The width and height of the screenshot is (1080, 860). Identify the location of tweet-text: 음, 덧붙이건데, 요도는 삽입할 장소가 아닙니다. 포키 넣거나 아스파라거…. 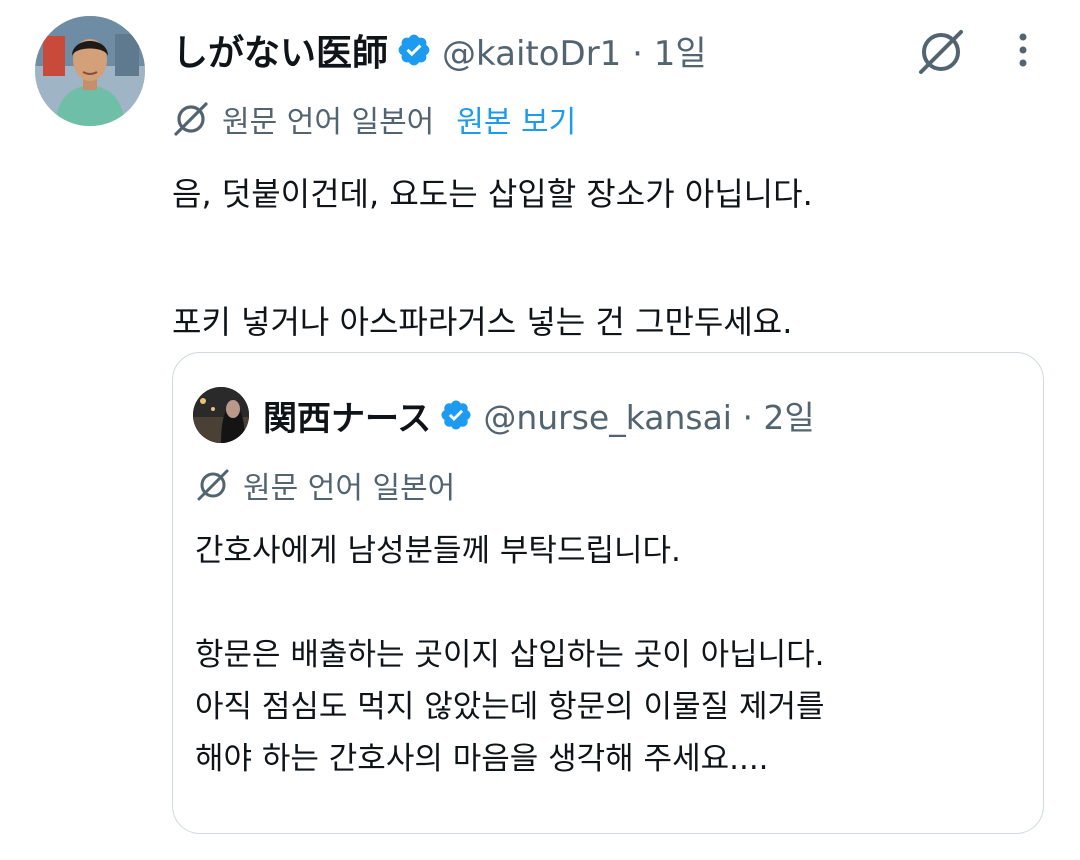
(492, 258).